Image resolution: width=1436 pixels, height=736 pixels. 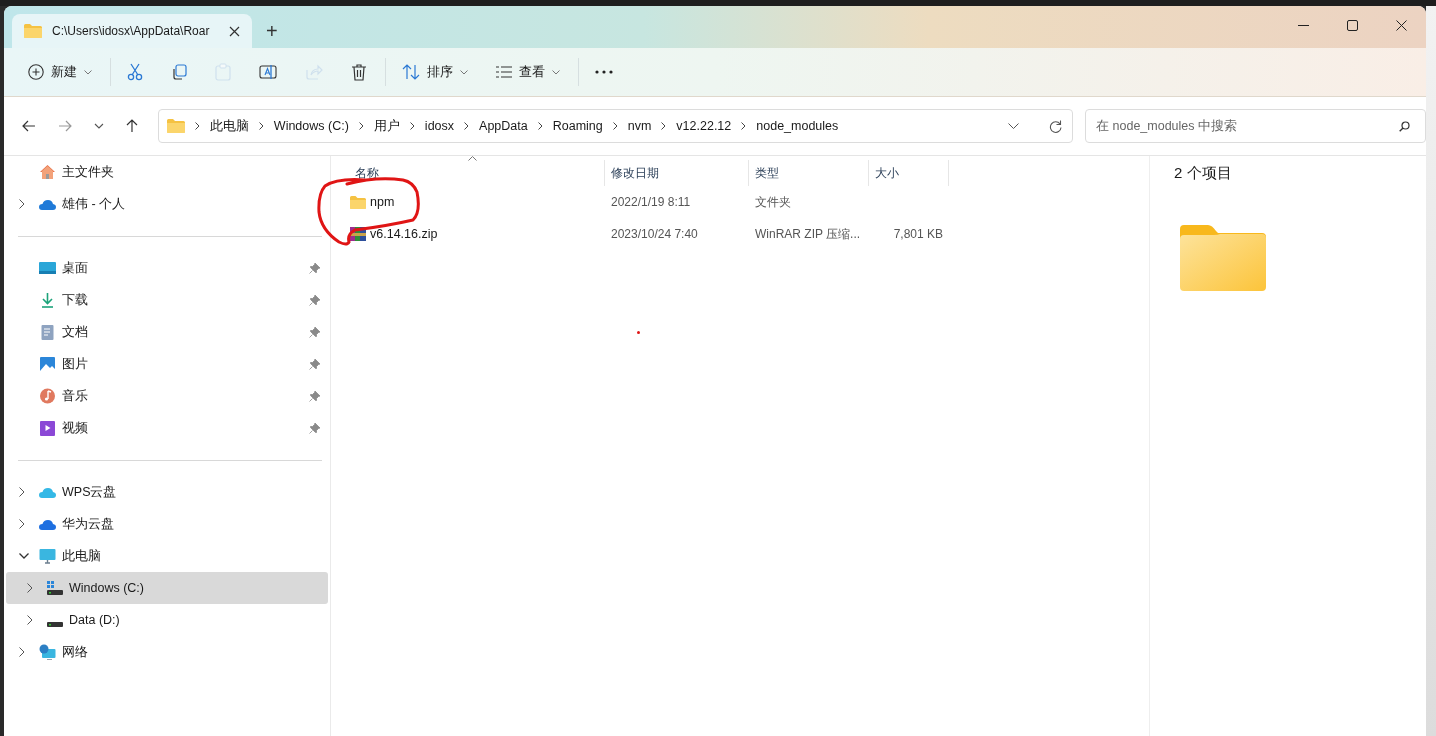 What do you see at coordinates (468, 173) in the screenshot?
I see `column-header: 名称` at bounding box center [468, 173].